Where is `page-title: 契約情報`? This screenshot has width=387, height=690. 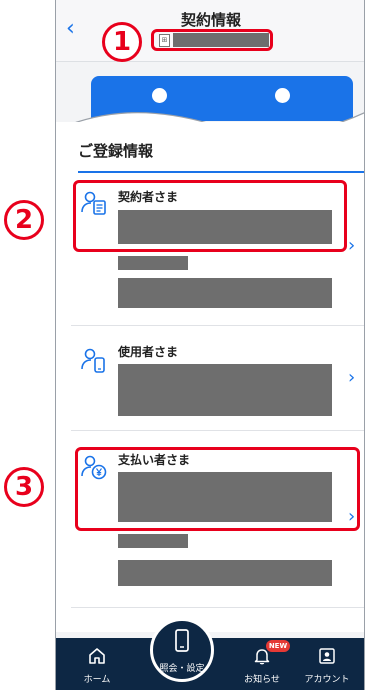
page-title: 契約情報 is located at coordinates (210, 20).